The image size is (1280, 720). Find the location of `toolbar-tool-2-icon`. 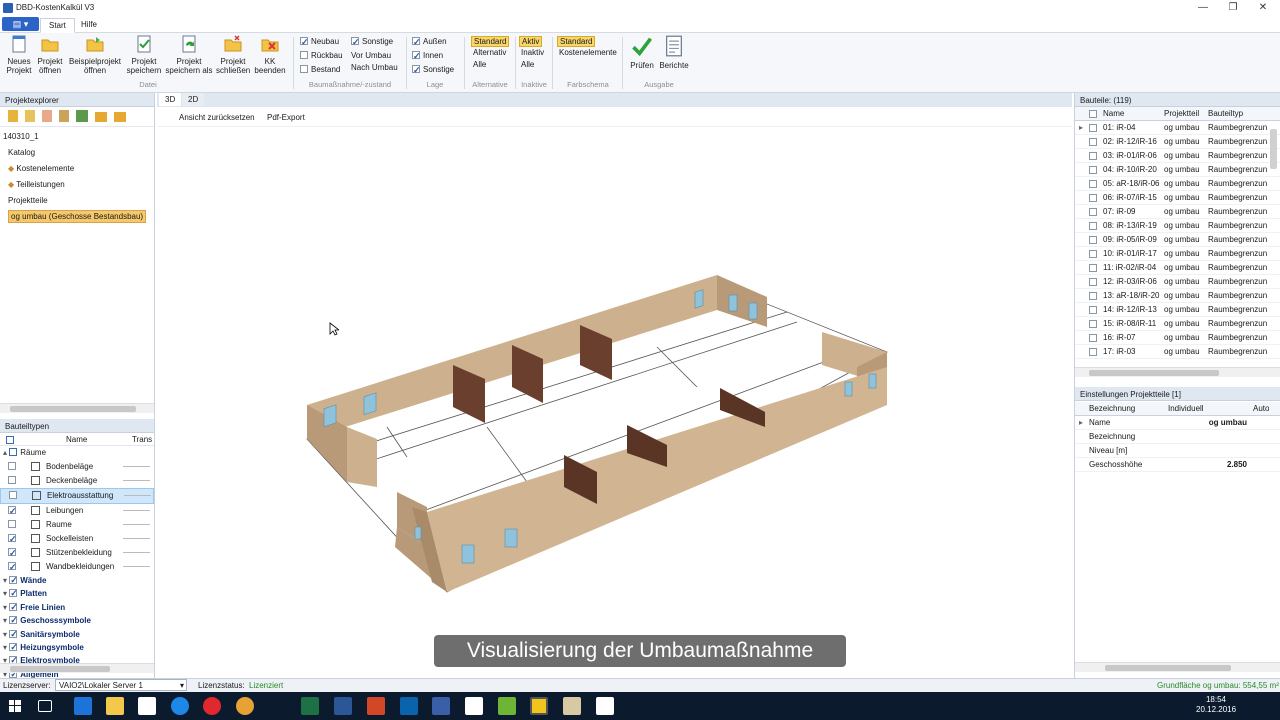

toolbar-tool-2-icon is located at coordinates (30, 116).